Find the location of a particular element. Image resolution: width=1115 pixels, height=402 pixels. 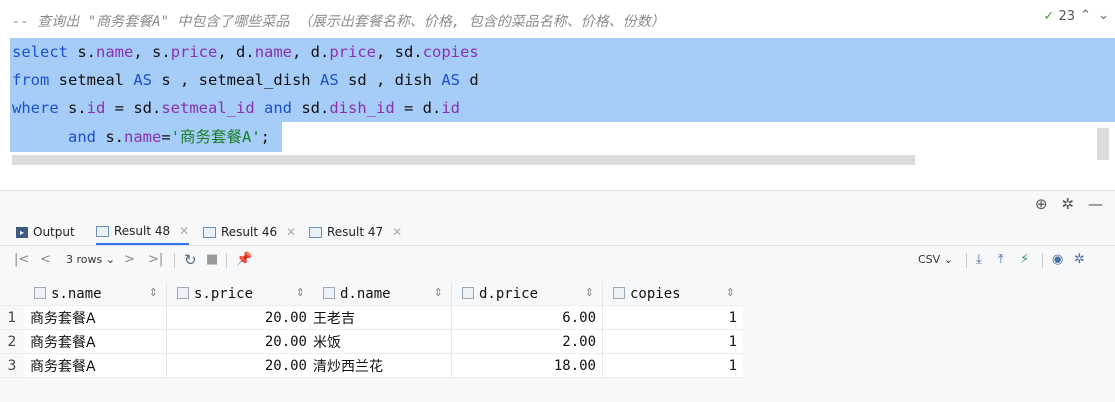

sql-line-4: and s.name='商务套餐A'; is located at coordinates (169, 137).